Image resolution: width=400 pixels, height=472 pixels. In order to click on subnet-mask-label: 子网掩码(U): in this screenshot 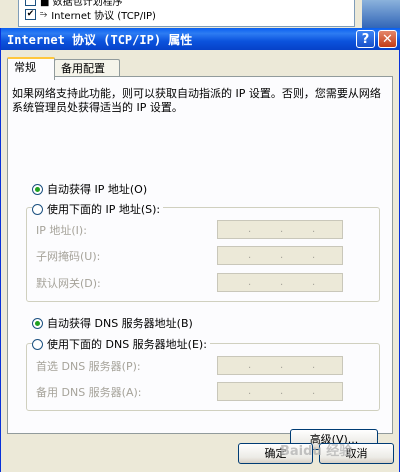, I will do `click(68, 256)`.